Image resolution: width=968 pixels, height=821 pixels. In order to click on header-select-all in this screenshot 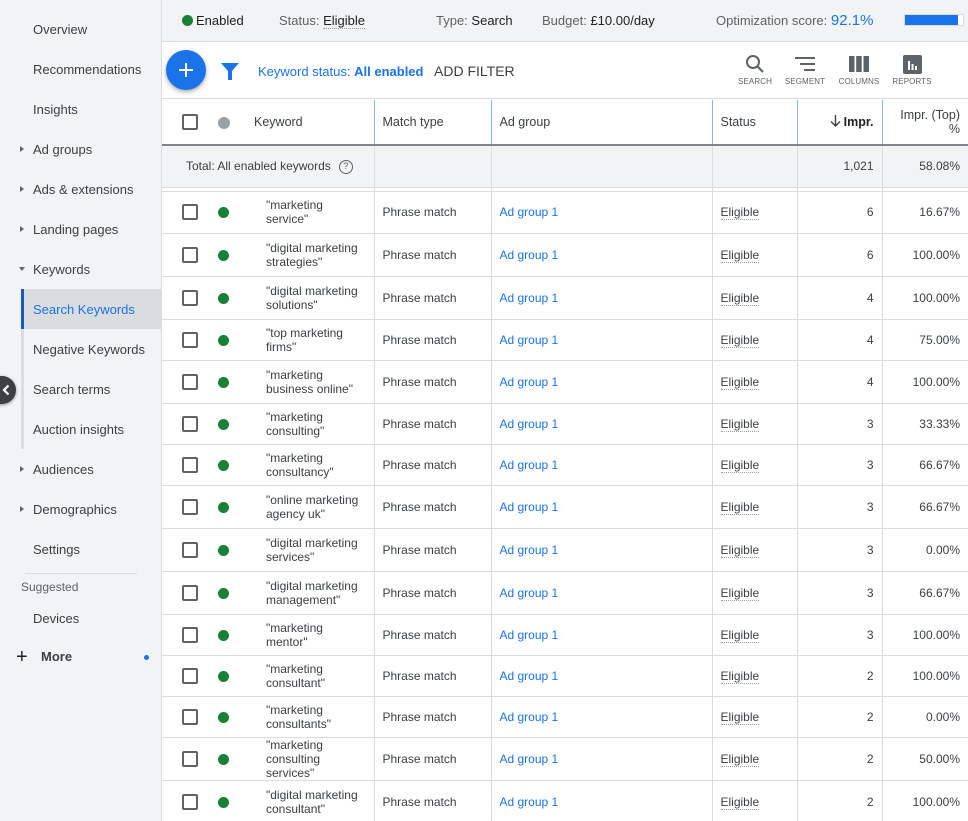, I will do `click(184, 123)`.